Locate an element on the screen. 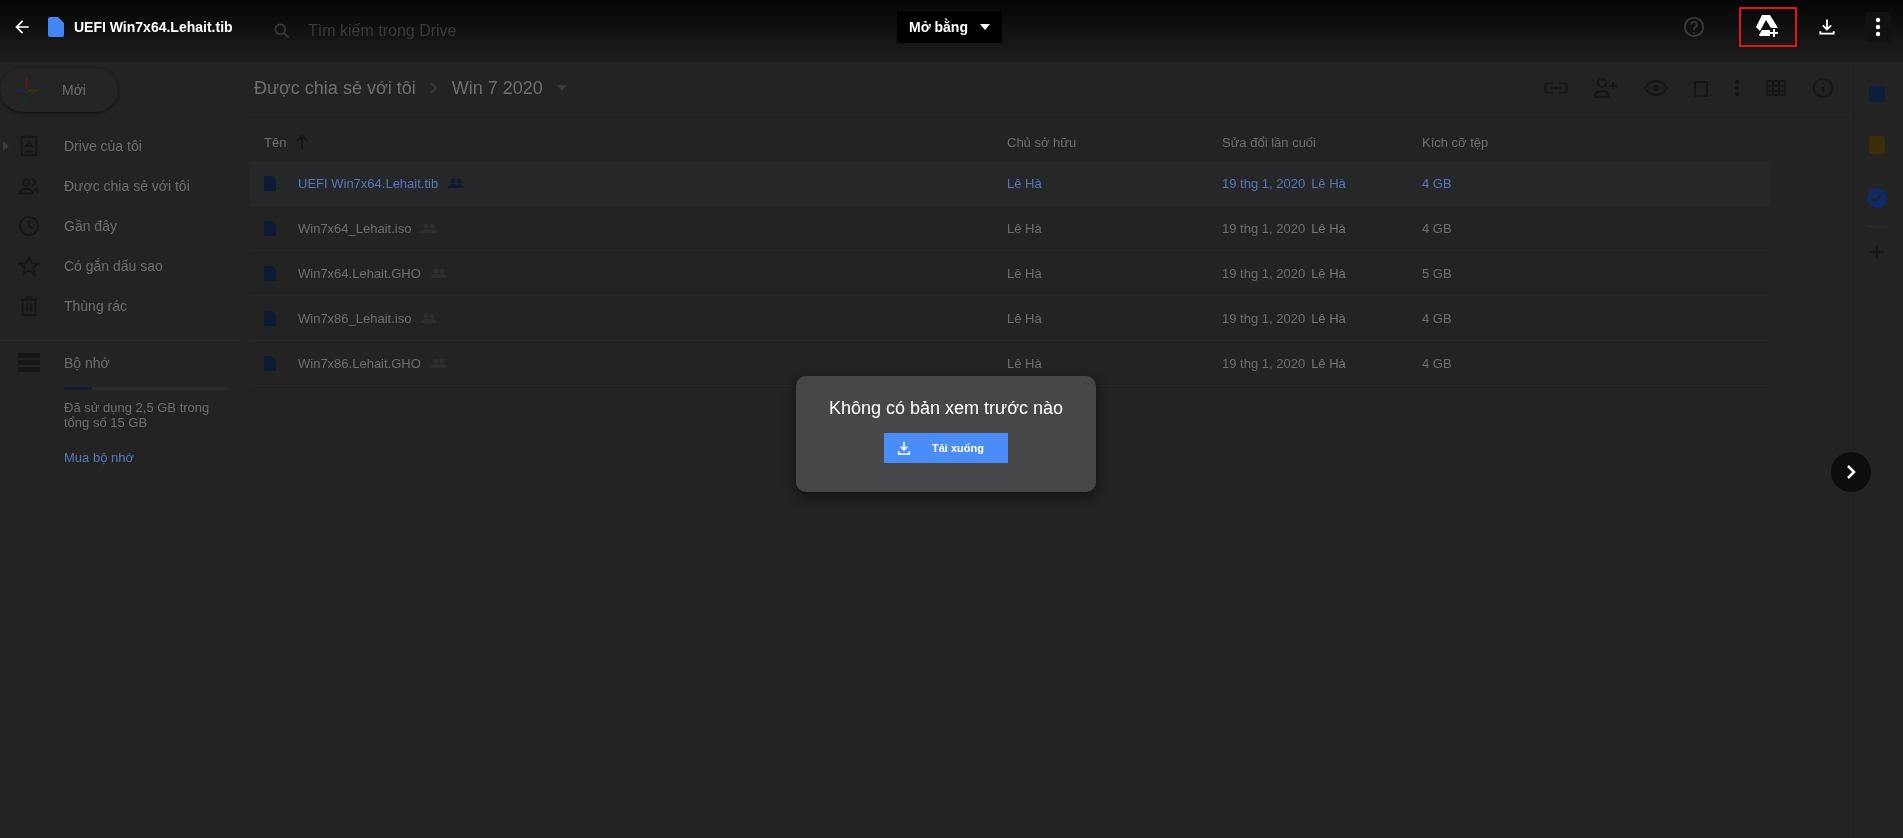  new-button: Mới is located at coordinates (59, 90).